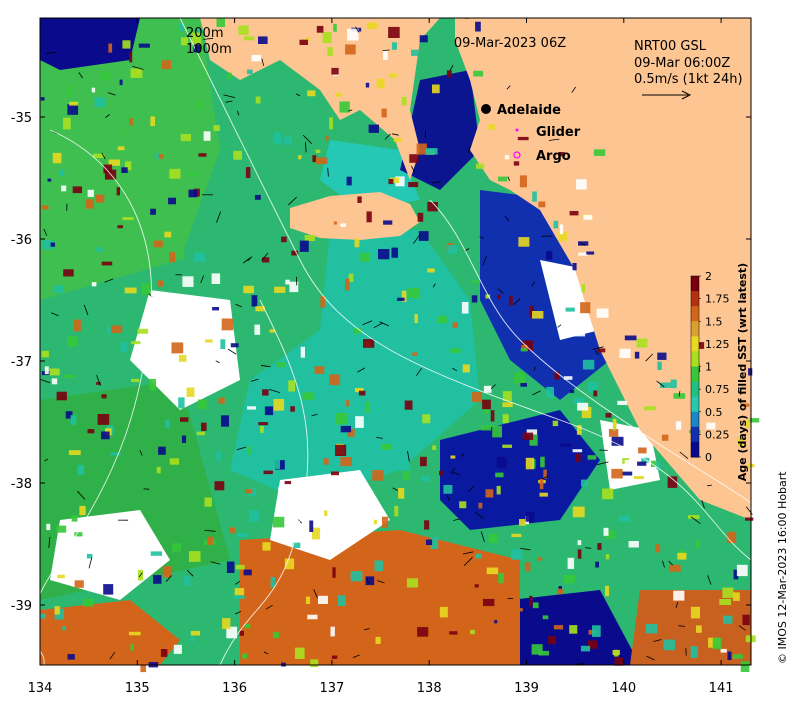 This screenshot has width=792, height=704. I want to click on colorbar-steps, so click(695, 367).